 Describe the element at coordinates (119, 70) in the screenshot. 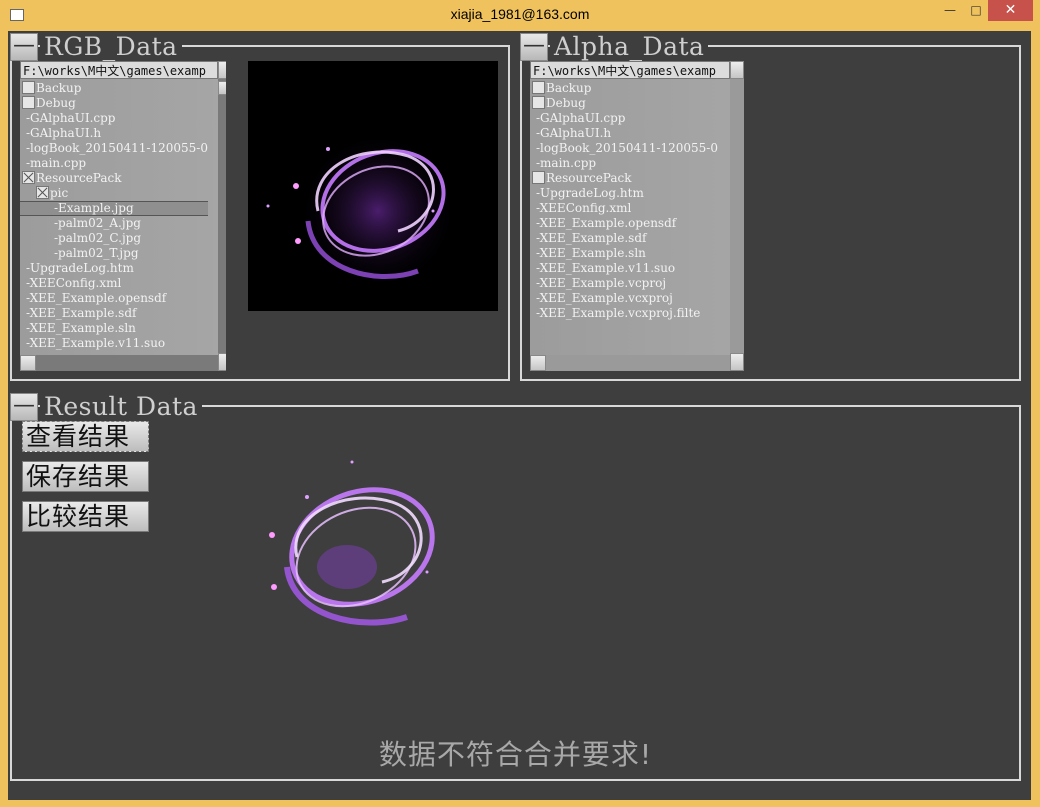

I see `rgb-path-field: F:\works\M中文\games\examp` at that location.